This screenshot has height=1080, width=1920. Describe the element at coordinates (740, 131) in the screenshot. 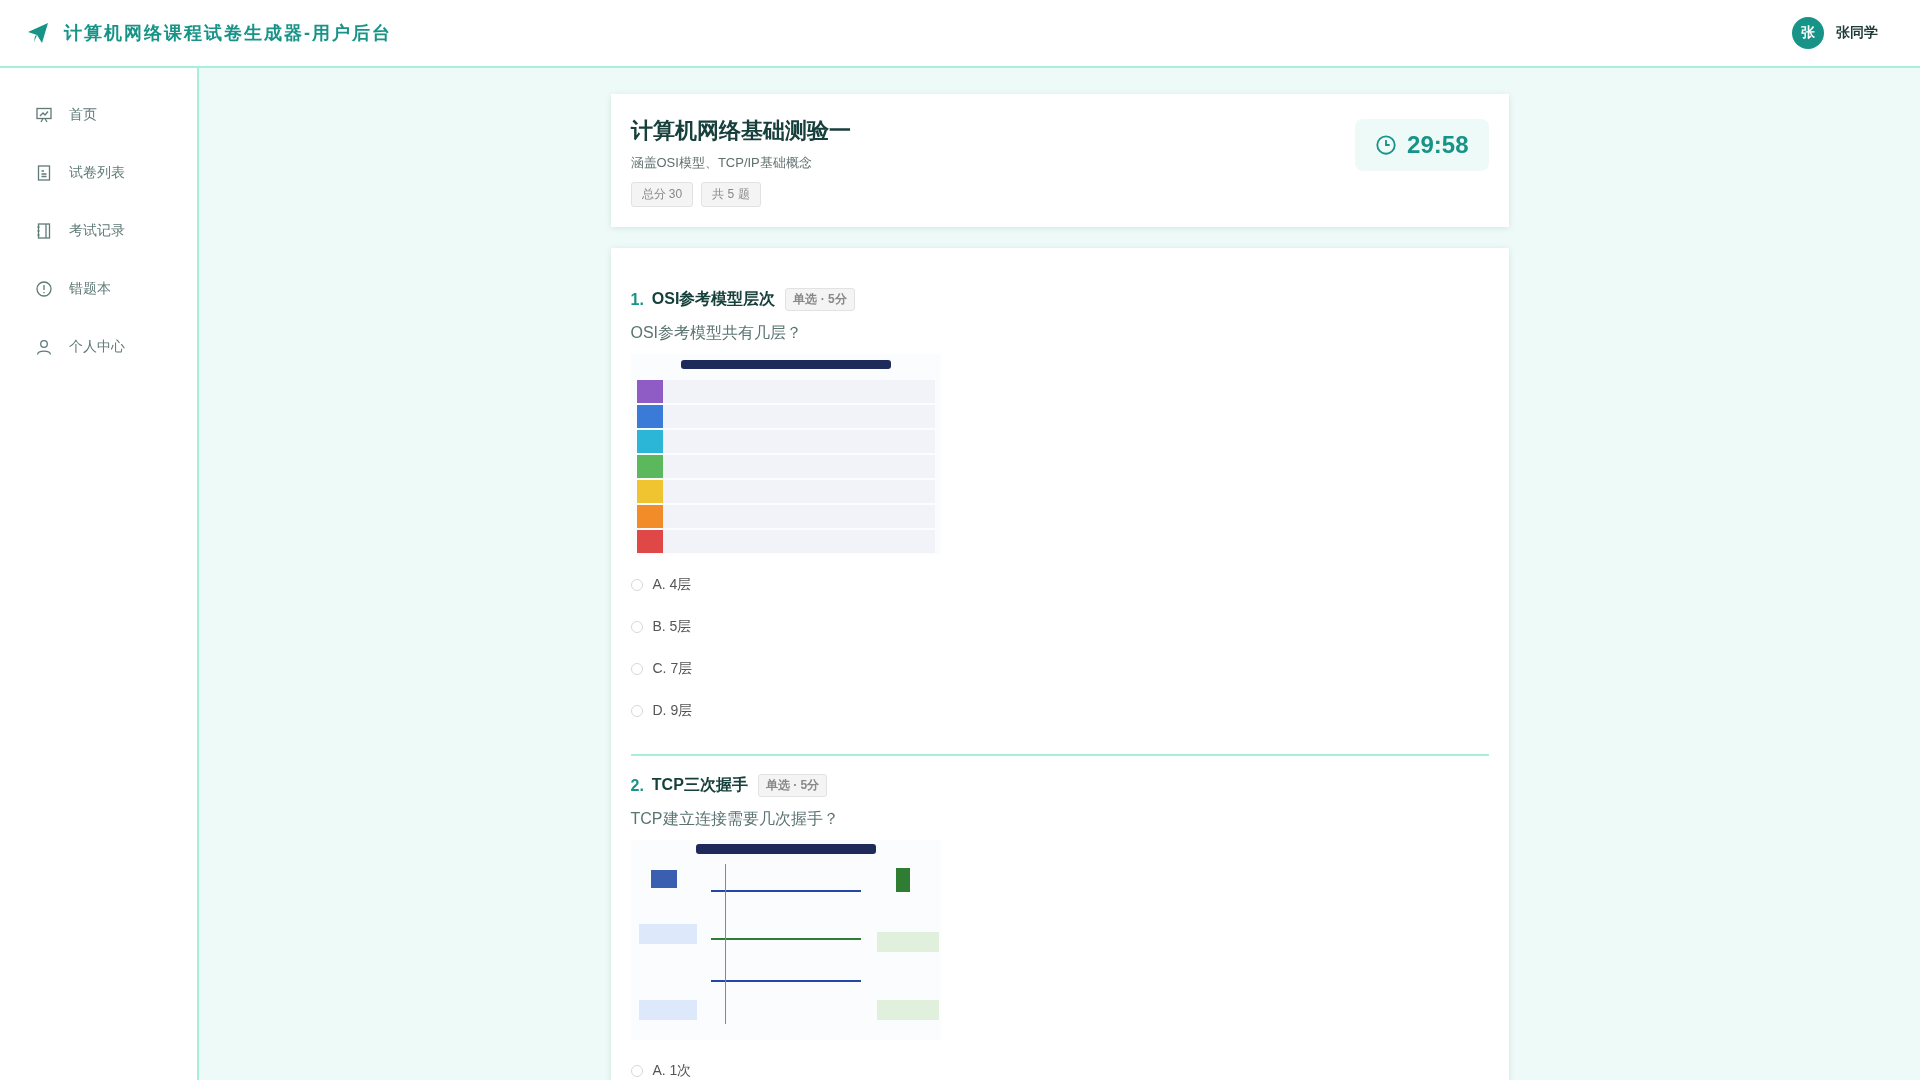

I see `exam-title: 计算机网络基础测验一` at that location.